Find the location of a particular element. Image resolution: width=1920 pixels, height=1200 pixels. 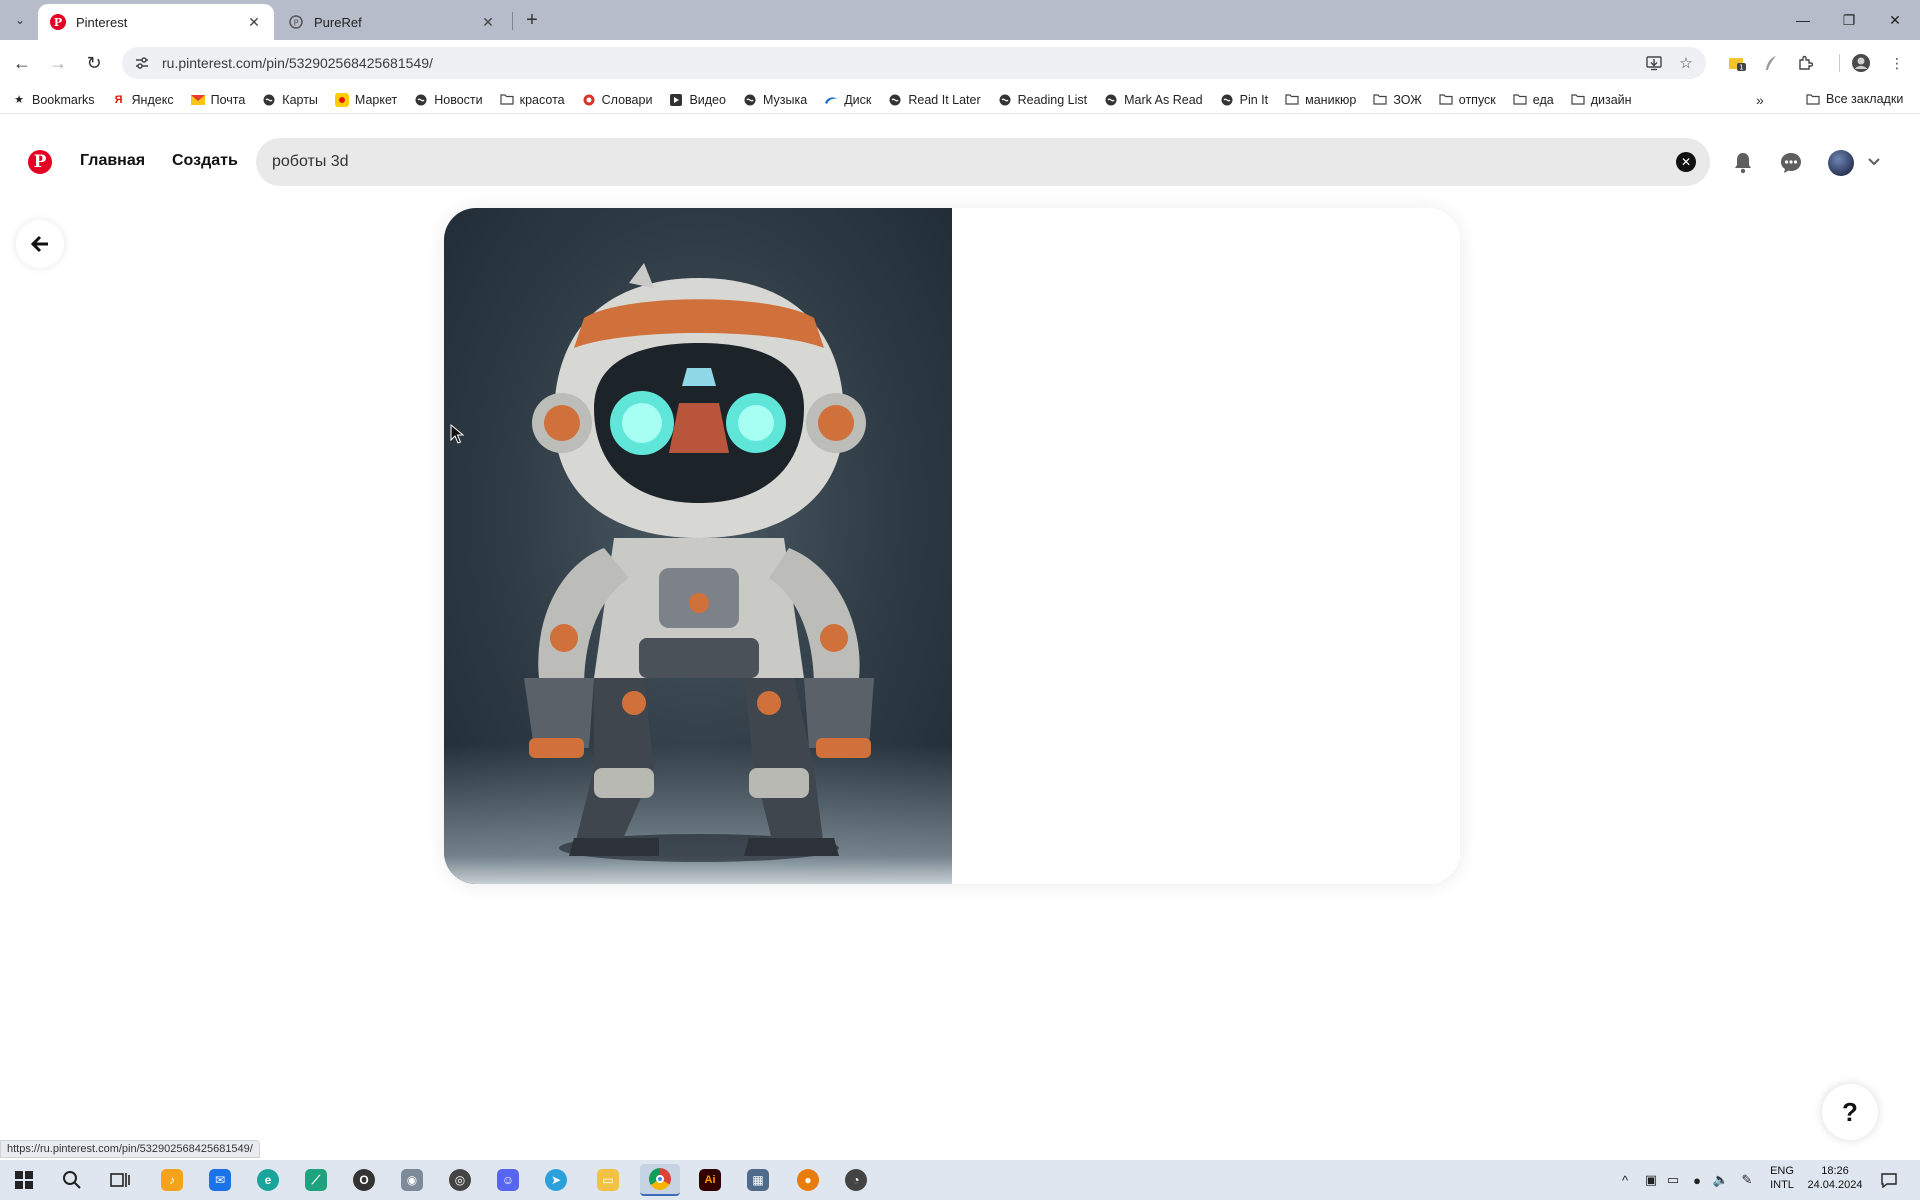

address-url: ru.pinterest.com/pin/532902568425681549/ is located at coordinates (297, 63).